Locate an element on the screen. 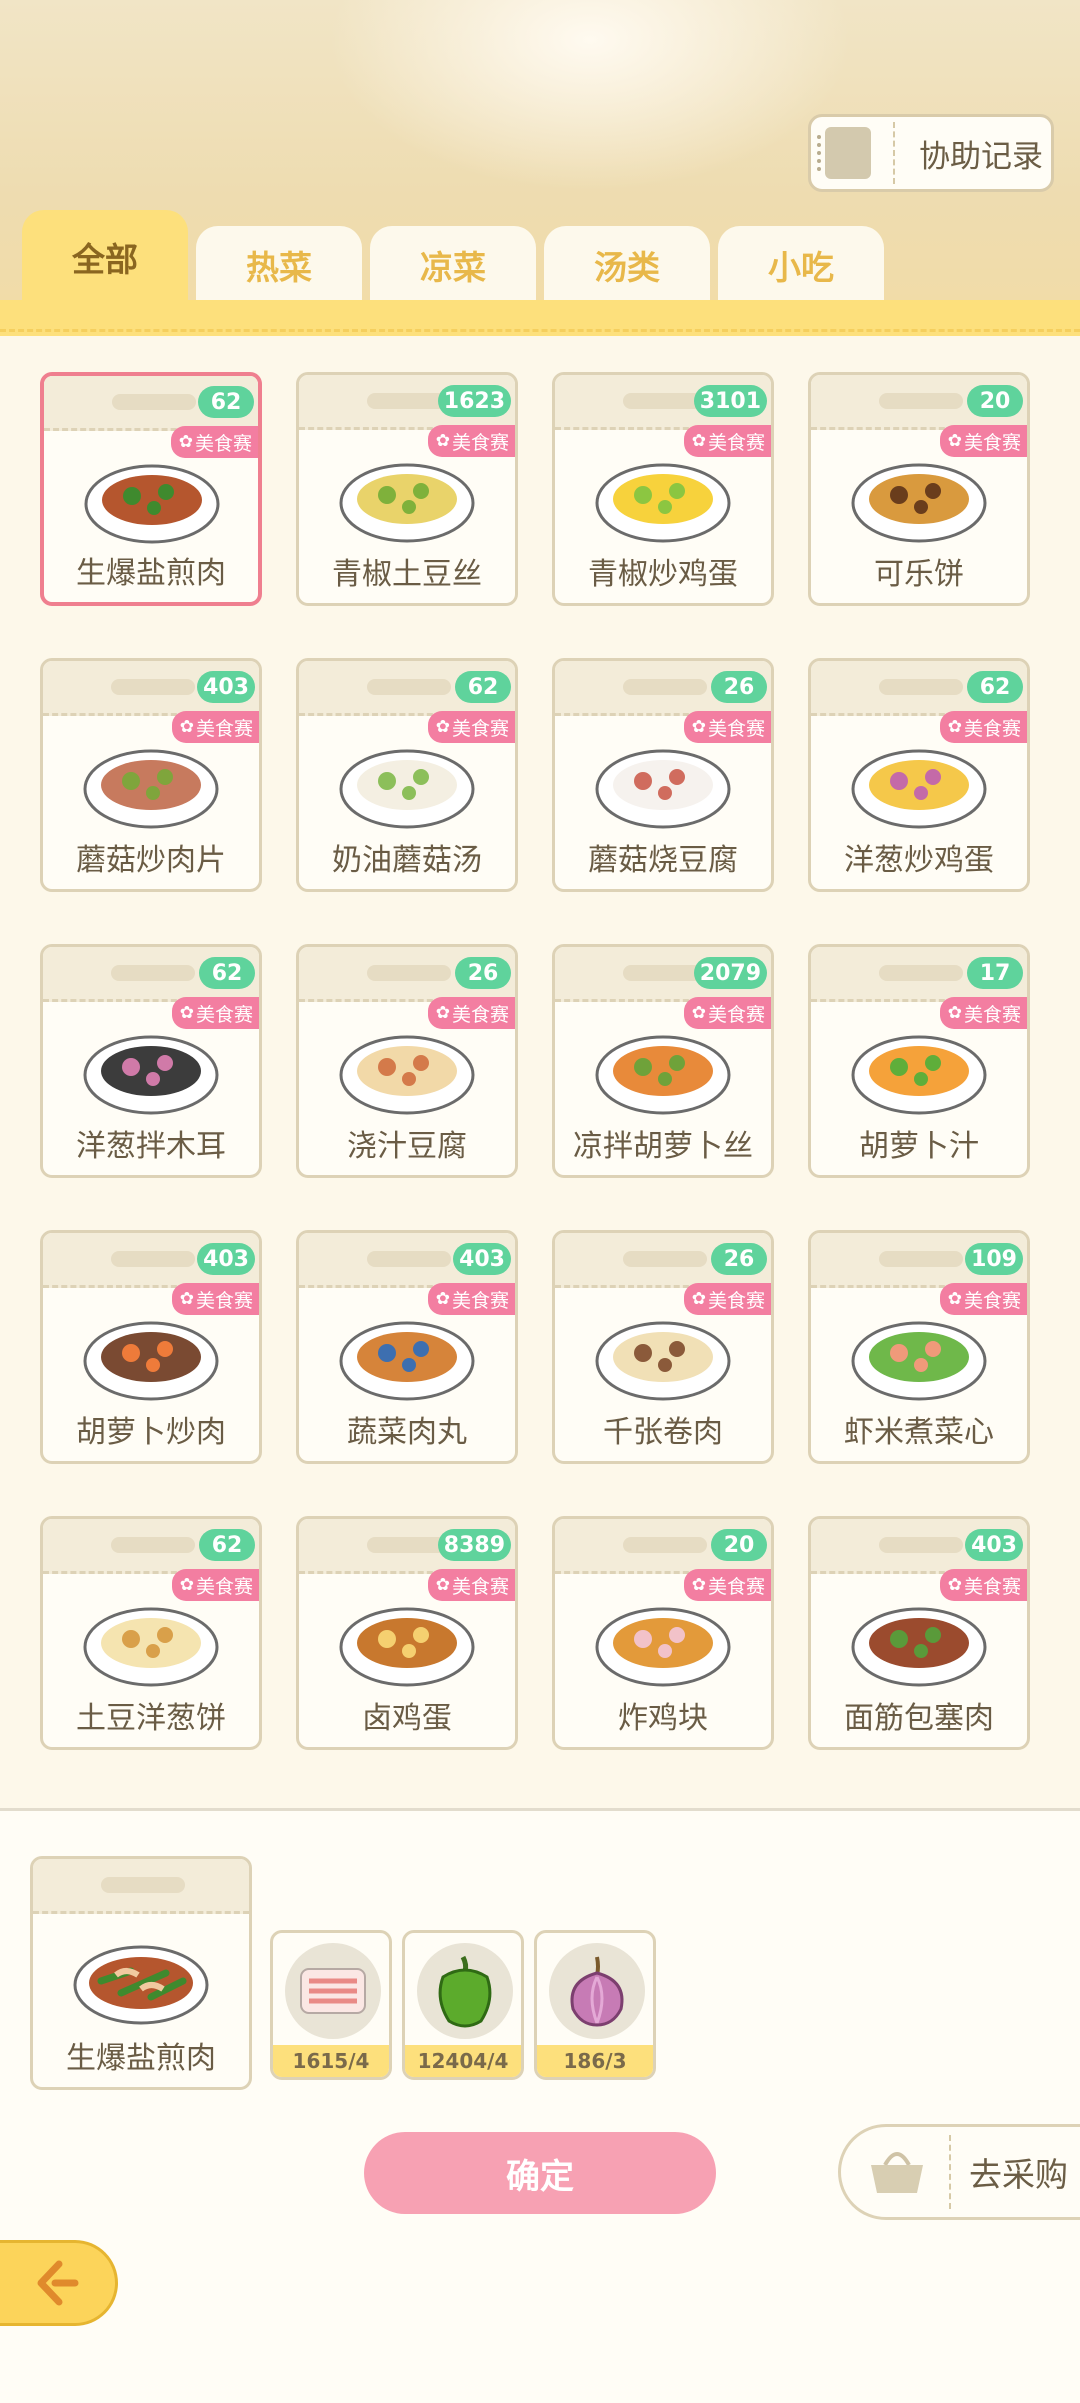 This screenshot has height=2403, width=1080. dish-card: 403 ✿ 美食赛 蘑菇炒肉片 is located at coordinates (151, 775).